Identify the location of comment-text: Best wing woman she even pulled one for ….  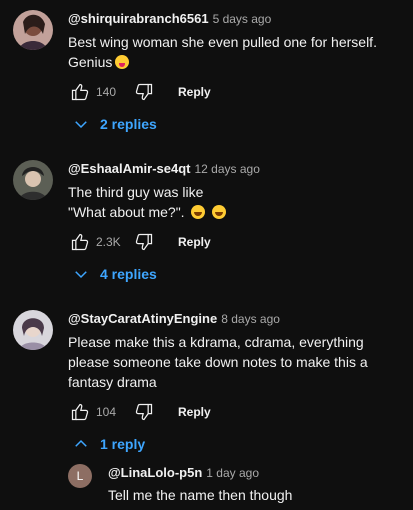
(222, 52).